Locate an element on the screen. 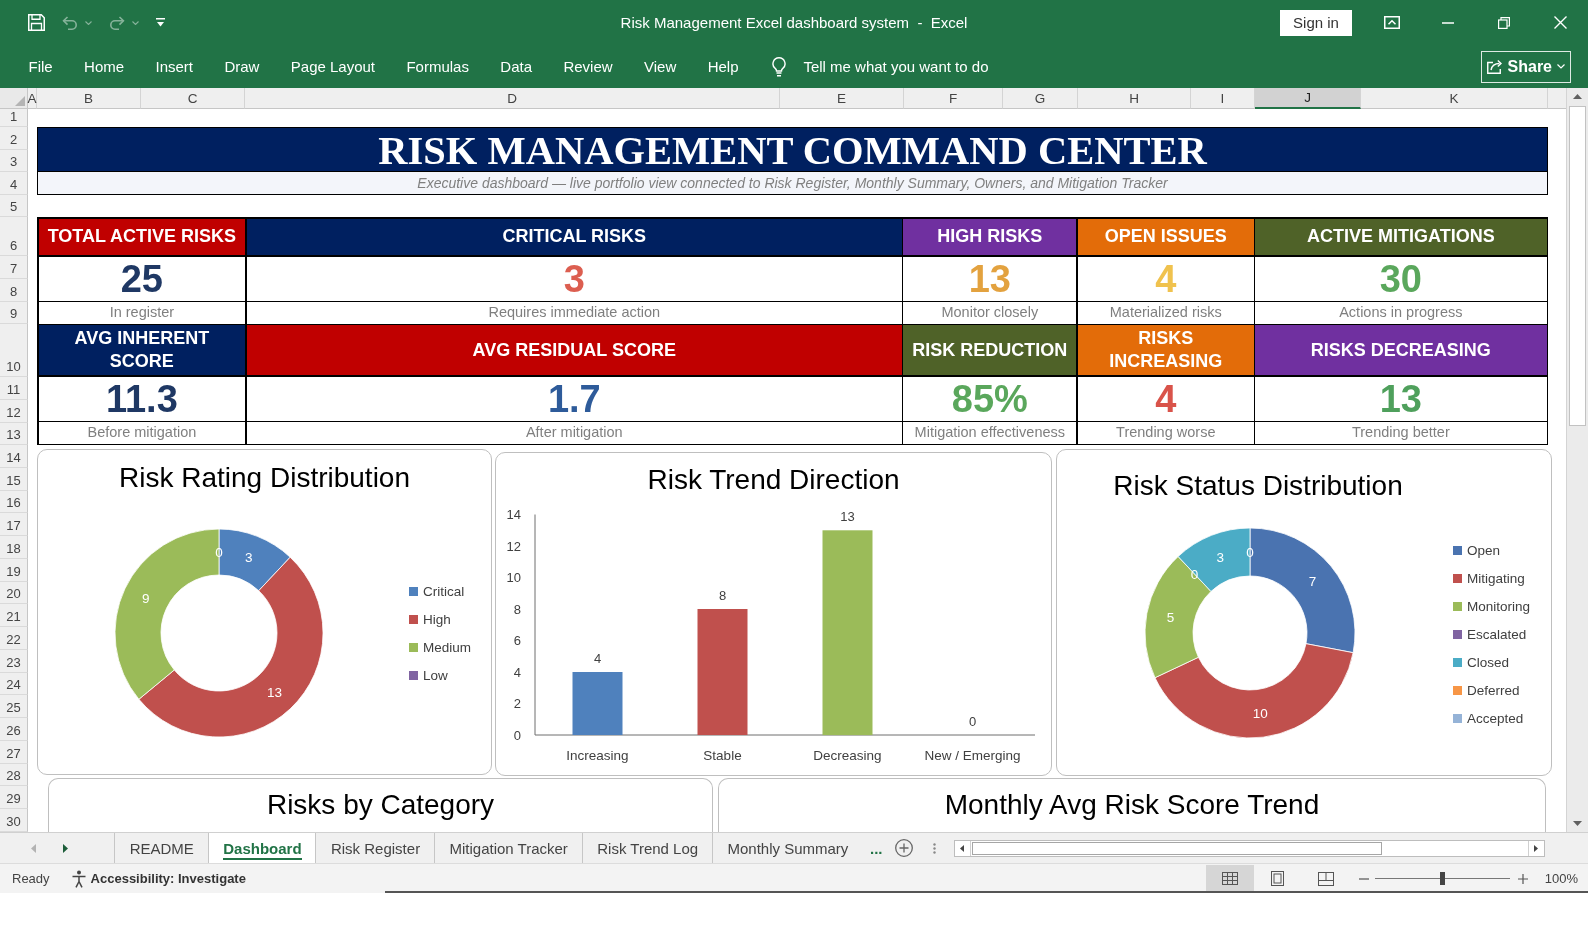  row-header: 11 is located at coordinates (14, 388).